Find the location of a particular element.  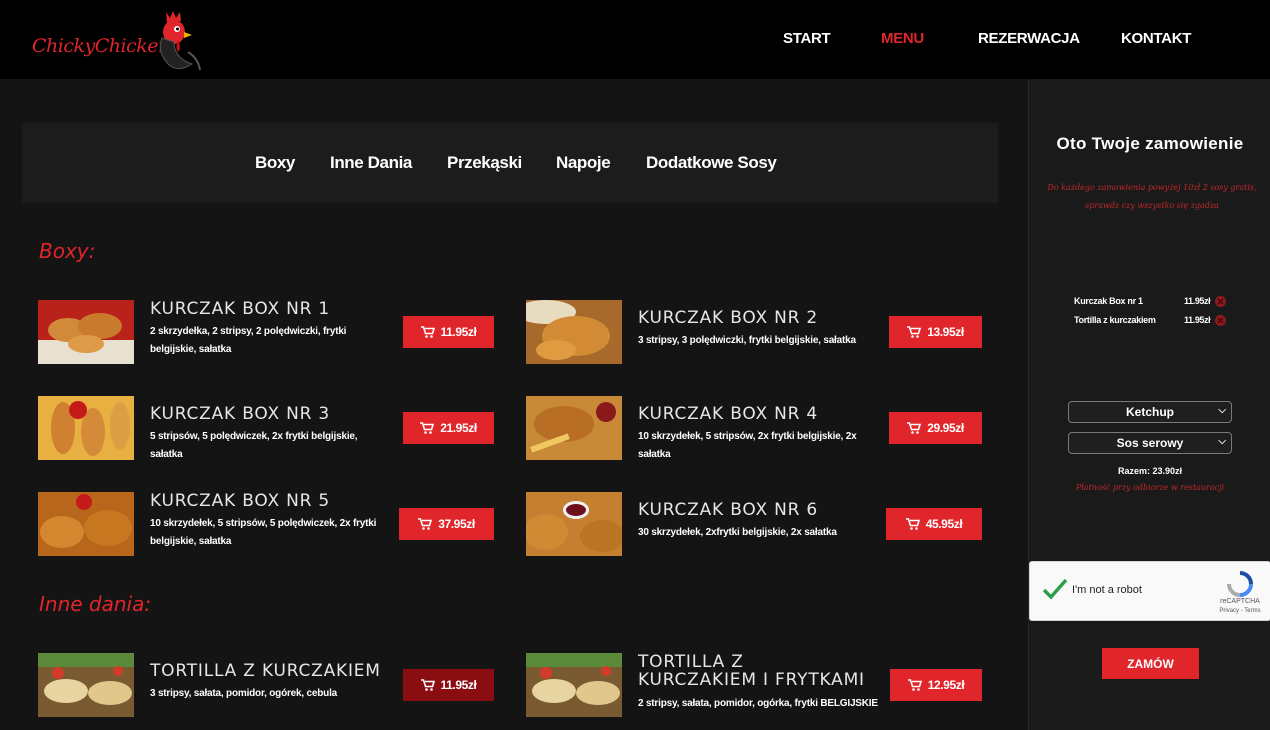

sauce-select-1-value: Ketchup is located at coordinates (1150, 412).